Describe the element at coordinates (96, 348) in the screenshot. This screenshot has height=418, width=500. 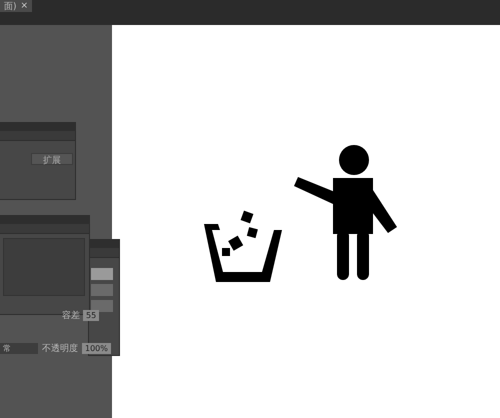
I see `opacity-field: 100%` at that location.